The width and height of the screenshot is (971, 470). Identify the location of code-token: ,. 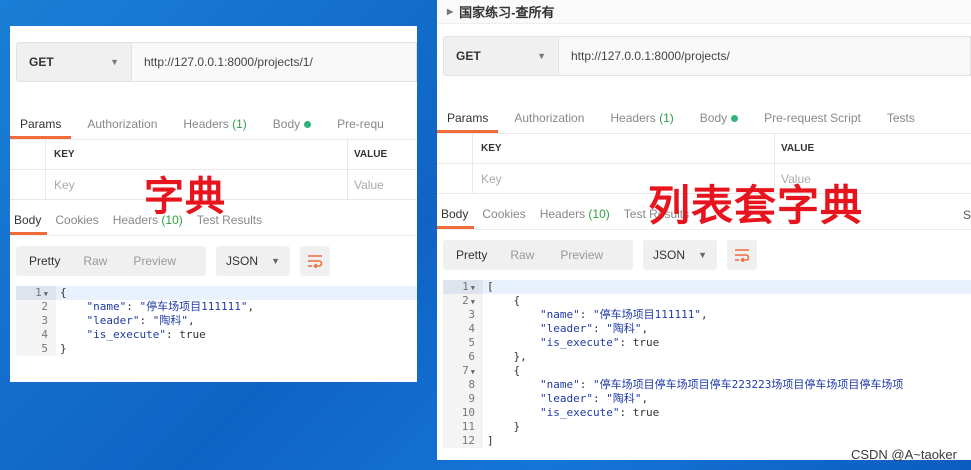
(645, 328).